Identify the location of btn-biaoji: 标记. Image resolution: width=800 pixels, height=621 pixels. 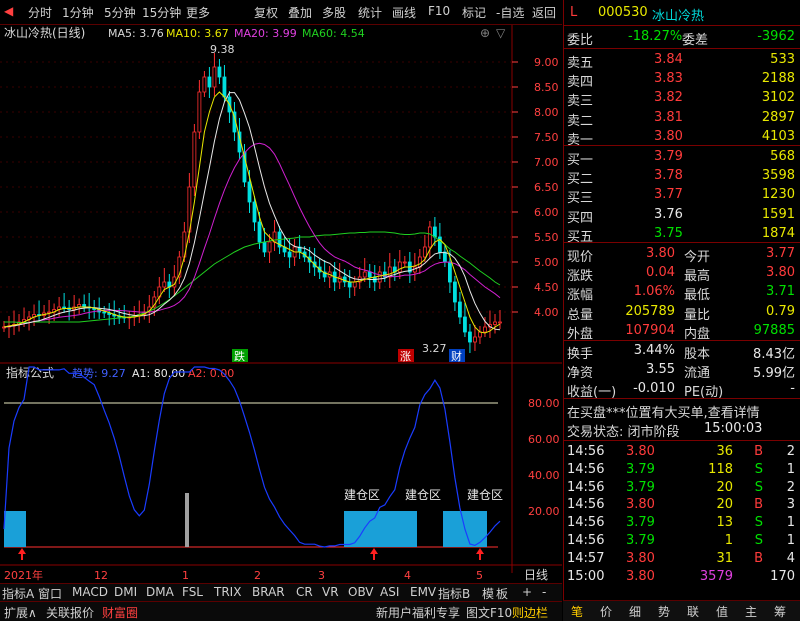
(474, 12).